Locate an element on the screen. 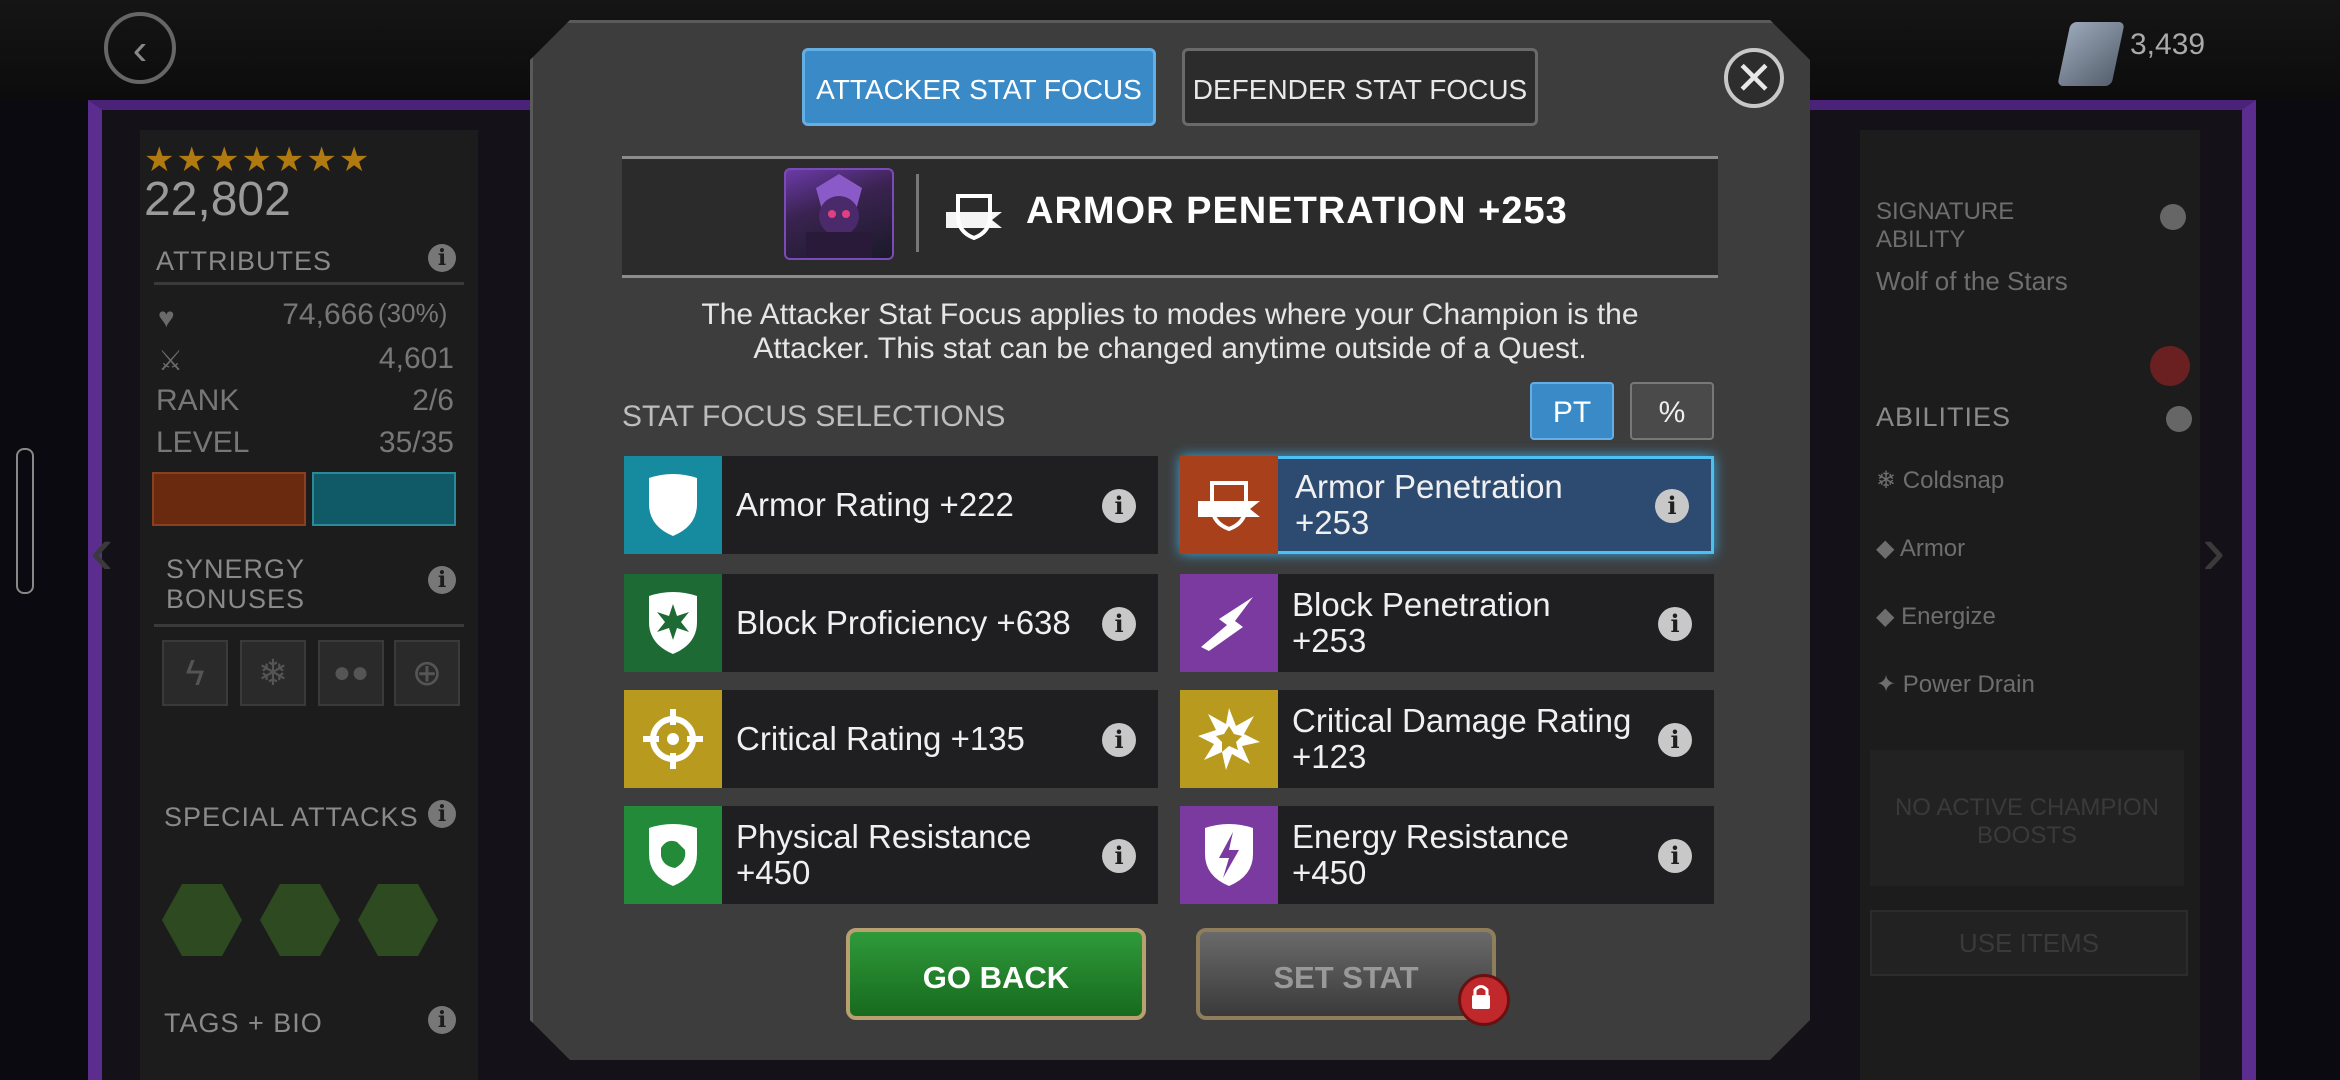  attack-icon: ⚔ is located at coordinates (171, 360).